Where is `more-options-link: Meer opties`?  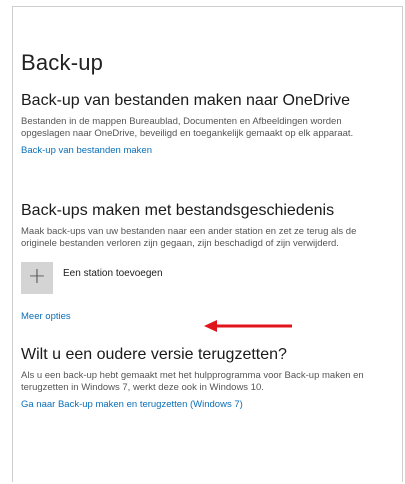
more-options-link: Meer opties is located at coordinates (46, 317).